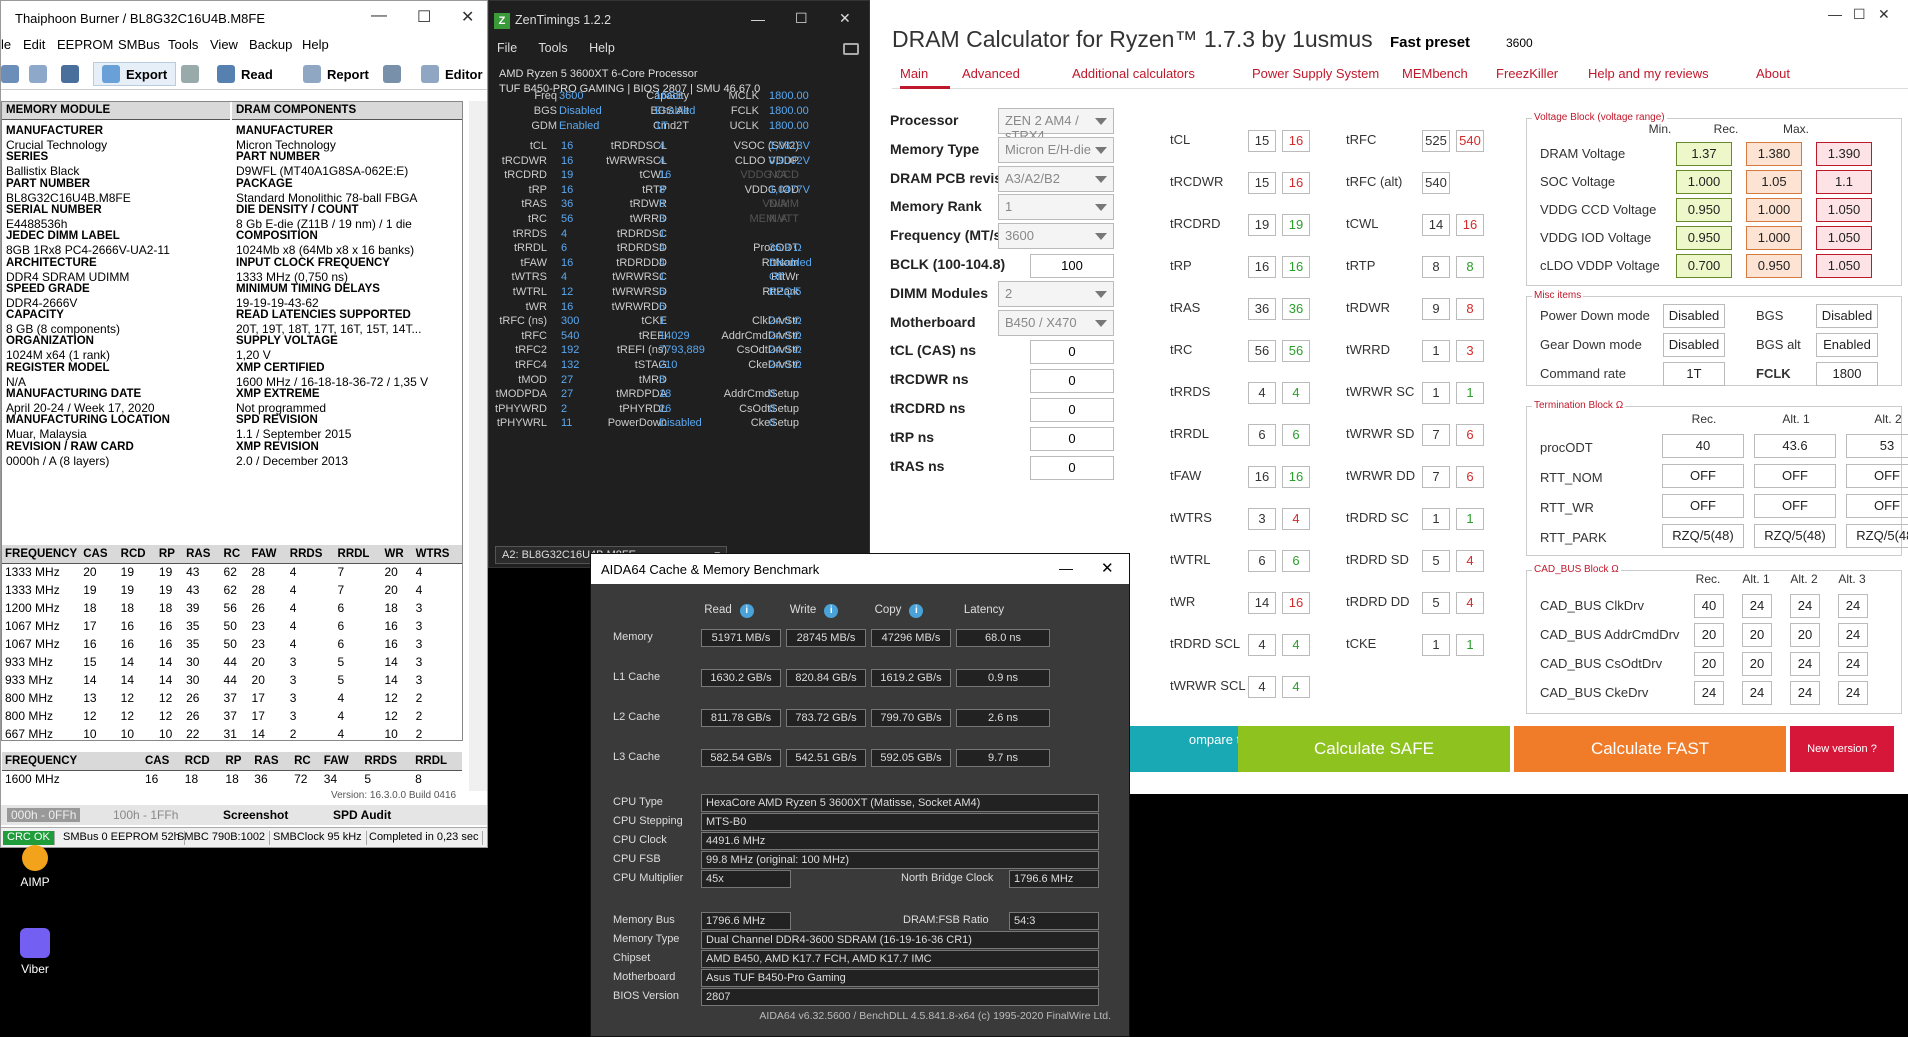  Describe the element at coordinates (1842, 749) in the screenshot. I see `new-version-button: New version ?` at that location.